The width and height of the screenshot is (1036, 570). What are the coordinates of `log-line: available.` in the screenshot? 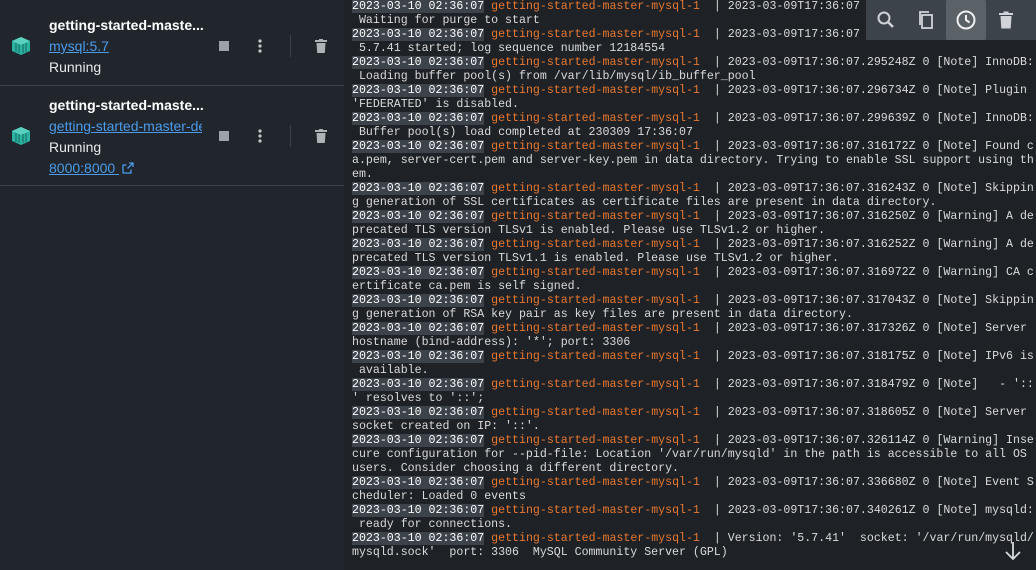 It's located at (390, 371).